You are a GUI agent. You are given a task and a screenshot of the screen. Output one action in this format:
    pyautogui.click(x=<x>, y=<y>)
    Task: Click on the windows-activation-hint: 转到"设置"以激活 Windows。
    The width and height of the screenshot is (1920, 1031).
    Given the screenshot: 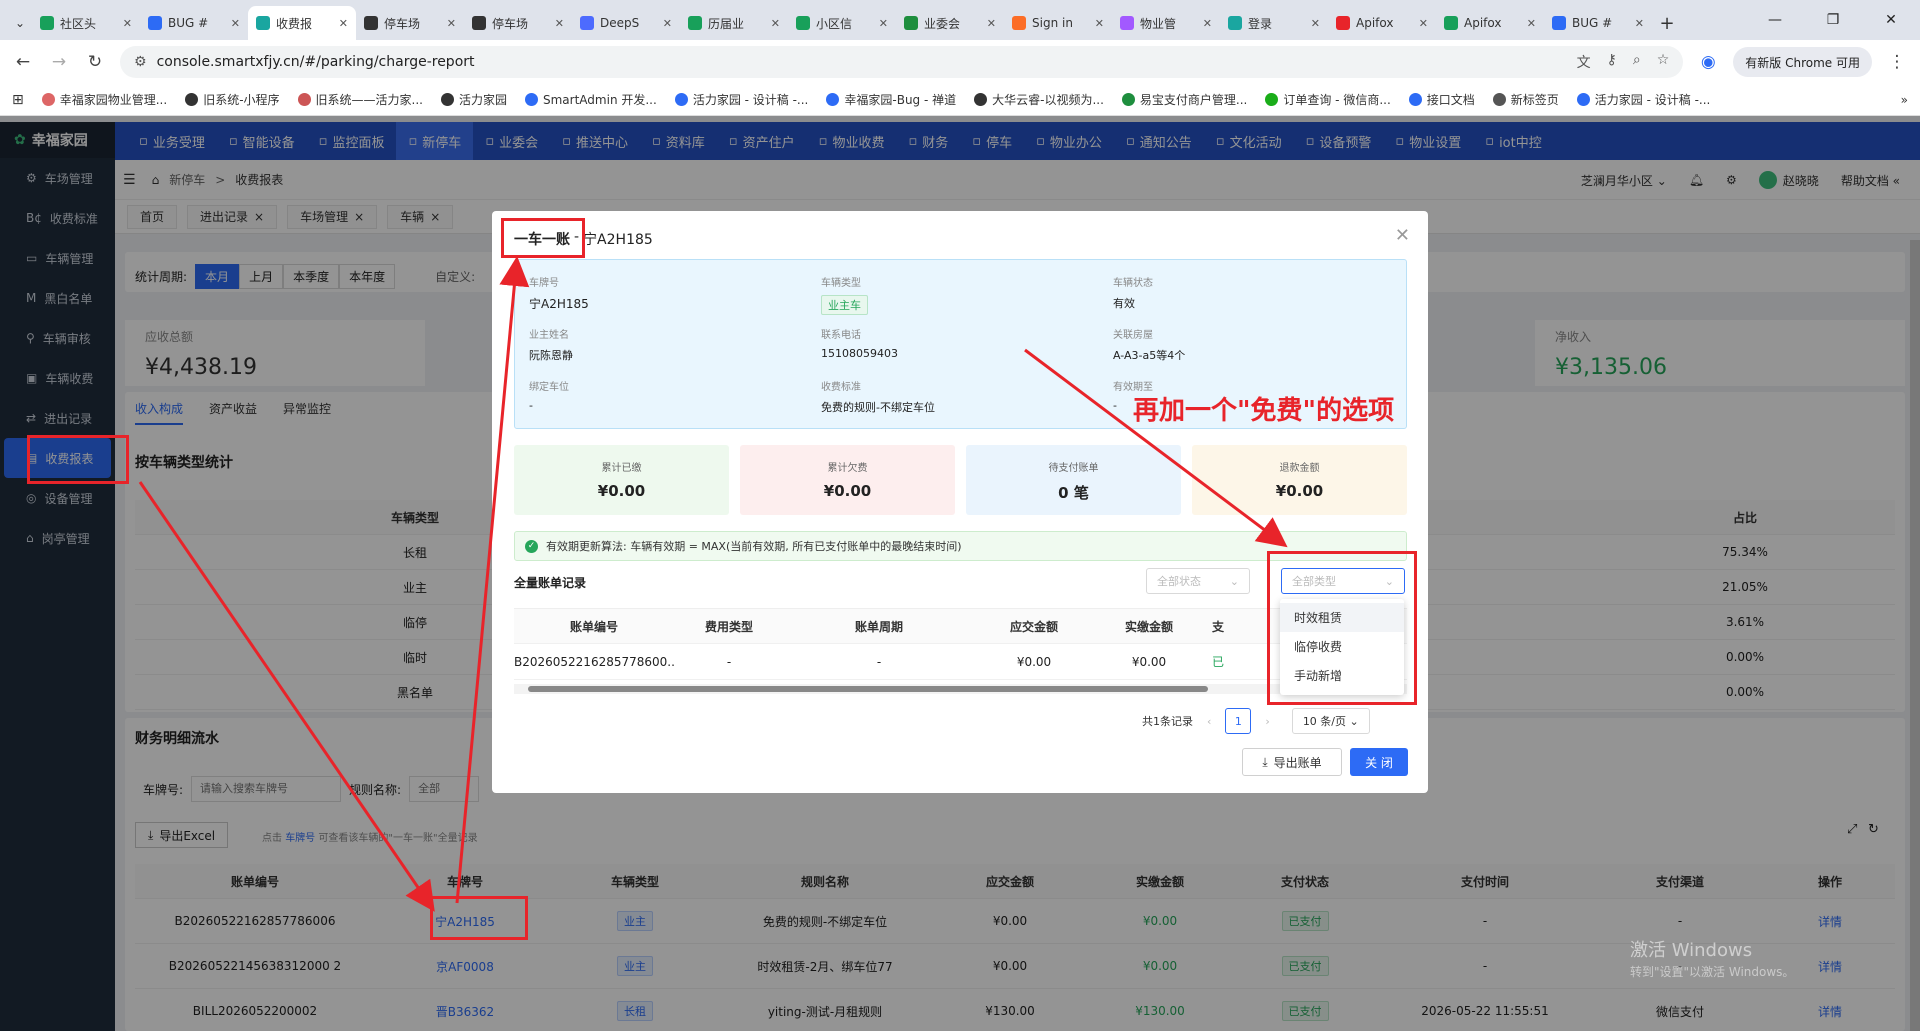 What is the action you would take?
    pyautogui.click(x=1712, y=972)
    